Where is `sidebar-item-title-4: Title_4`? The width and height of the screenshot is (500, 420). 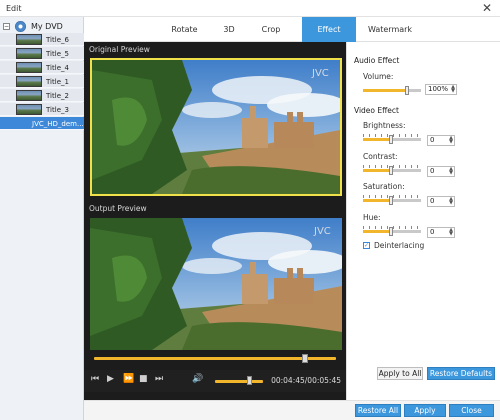
sidebar-item-title-4: Title_4 is located at coordinates (42, 67).